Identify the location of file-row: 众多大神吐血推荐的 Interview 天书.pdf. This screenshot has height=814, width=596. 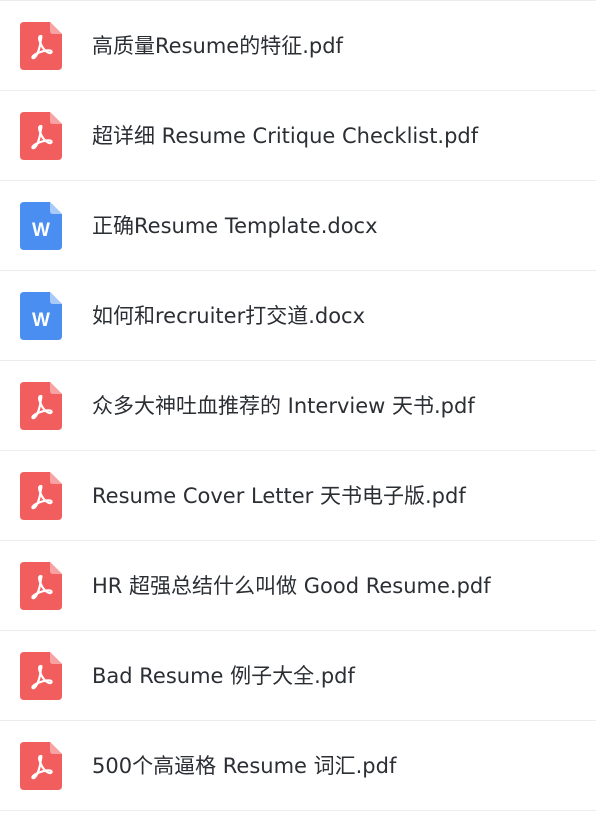
(298, 406).